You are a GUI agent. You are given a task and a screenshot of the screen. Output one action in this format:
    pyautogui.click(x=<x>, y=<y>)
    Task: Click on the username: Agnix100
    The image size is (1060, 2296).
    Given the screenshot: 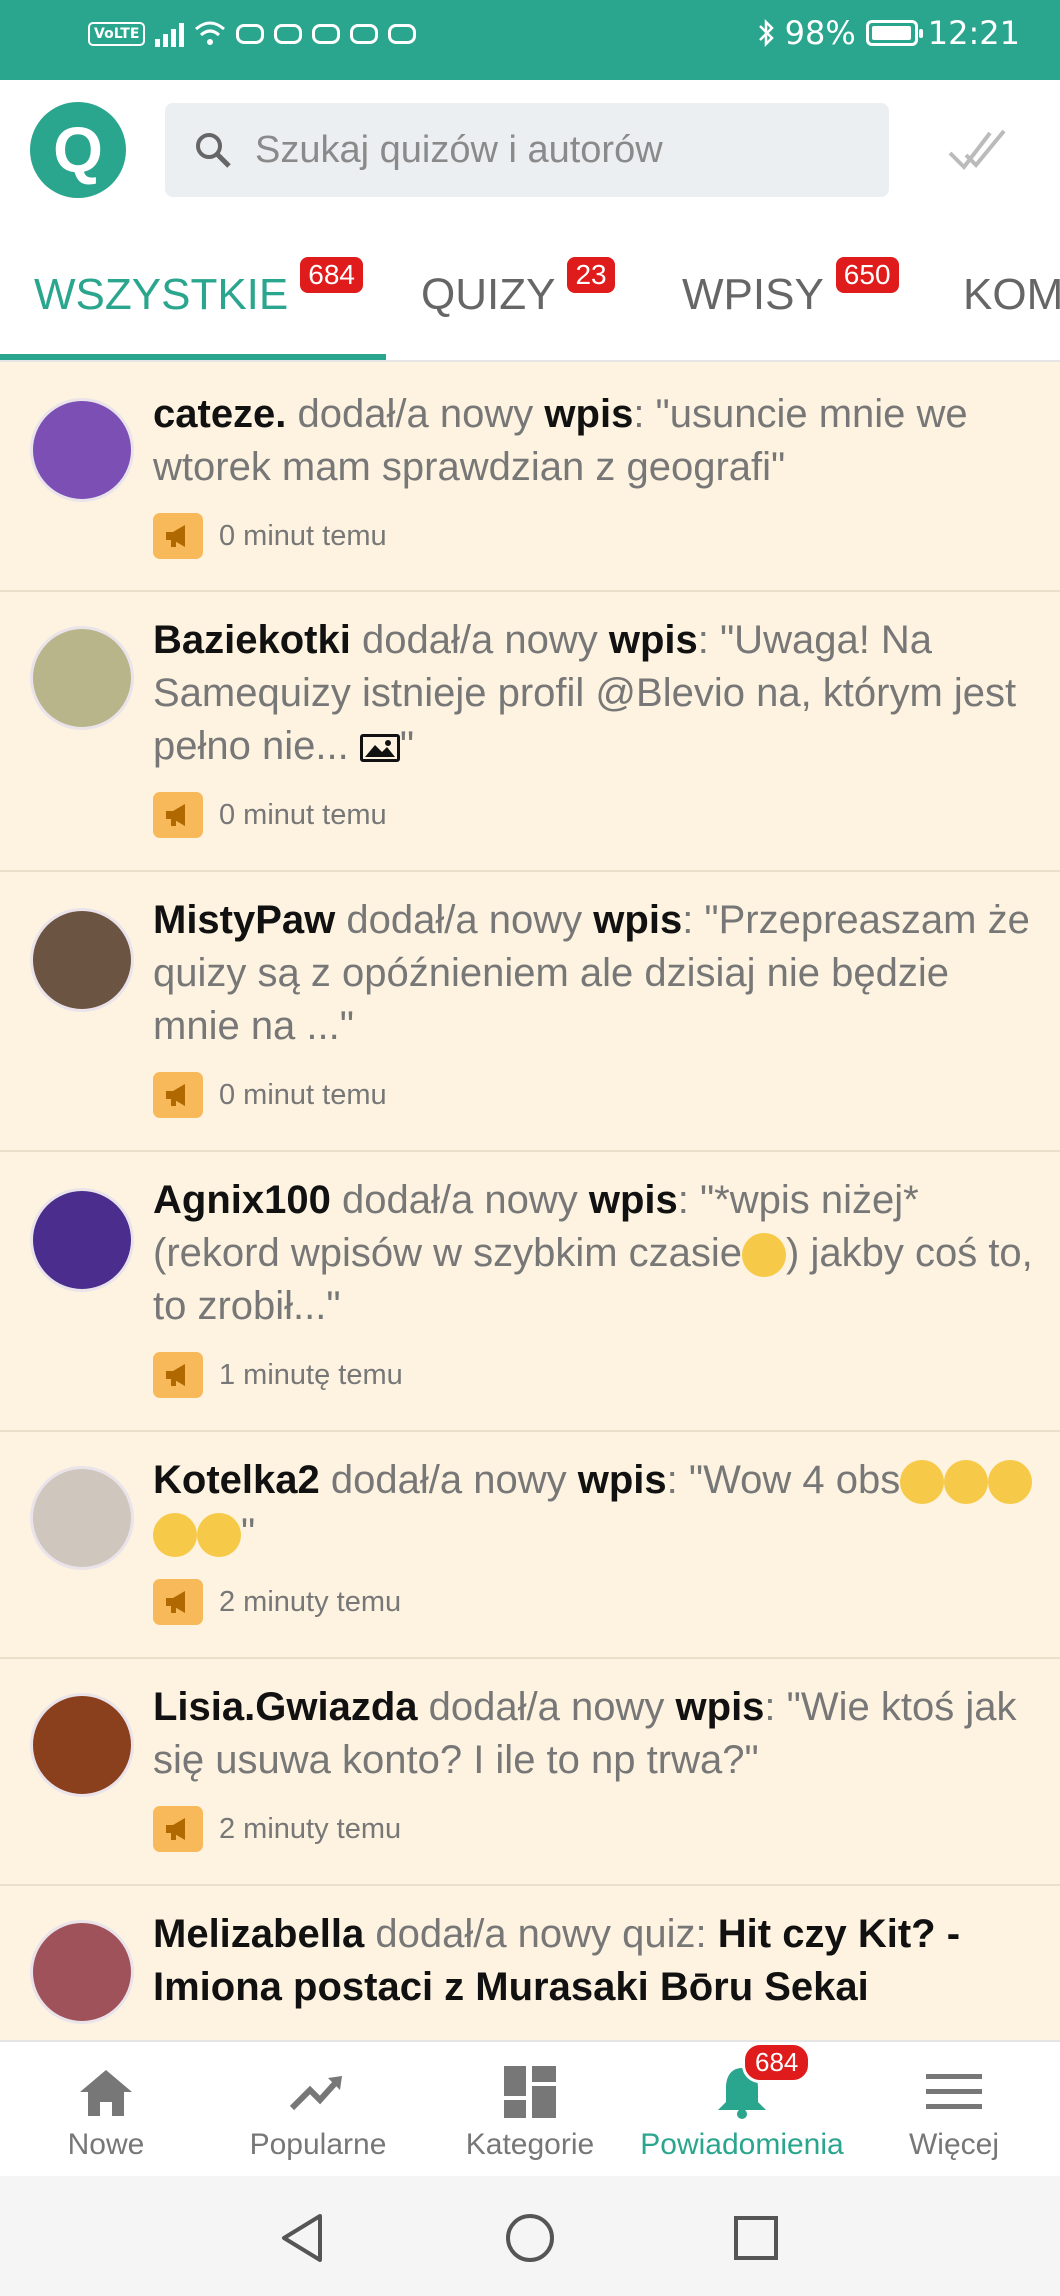 What is the action you would take?
    pyautogui.click(x=242, y=1200)
    